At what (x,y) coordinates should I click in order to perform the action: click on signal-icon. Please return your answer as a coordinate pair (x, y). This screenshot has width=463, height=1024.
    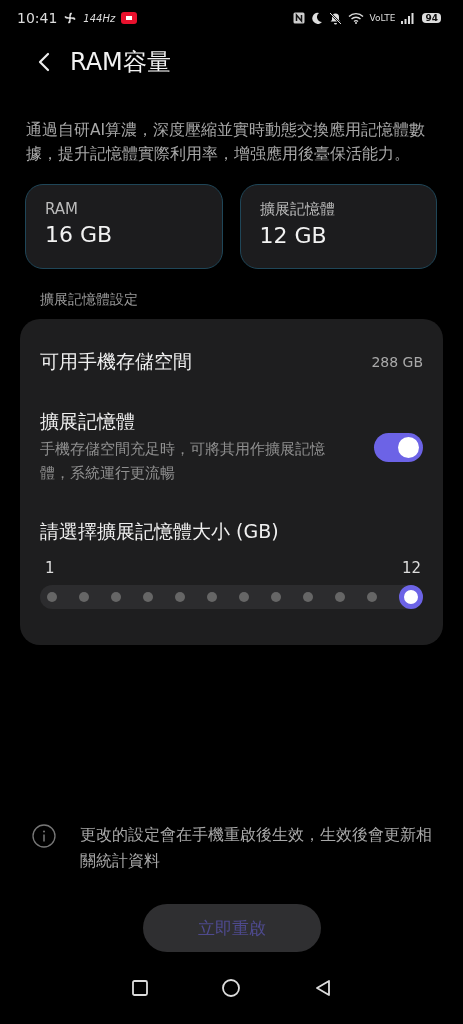
    Looking at the image, I should click on (409, 18).